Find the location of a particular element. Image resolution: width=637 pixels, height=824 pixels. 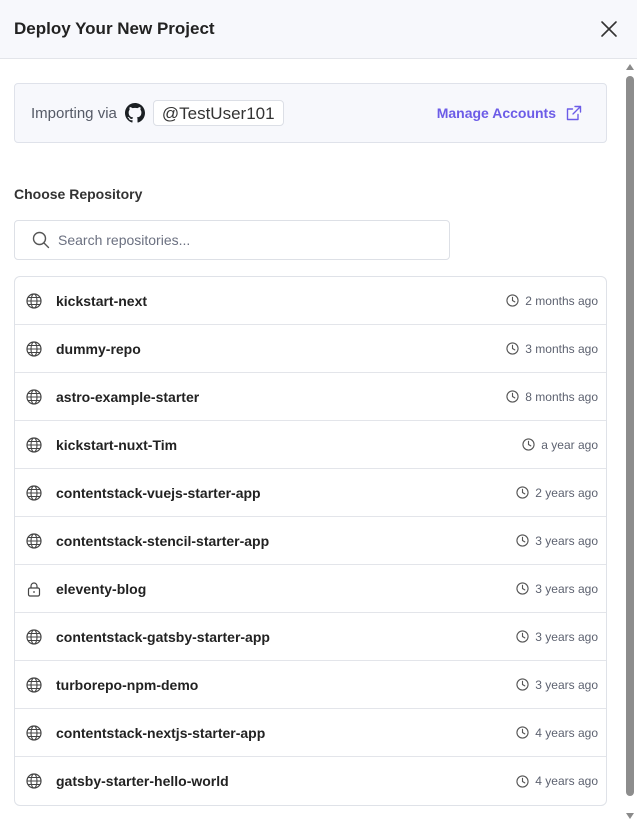

search-box is located at coordinates (232, 240).